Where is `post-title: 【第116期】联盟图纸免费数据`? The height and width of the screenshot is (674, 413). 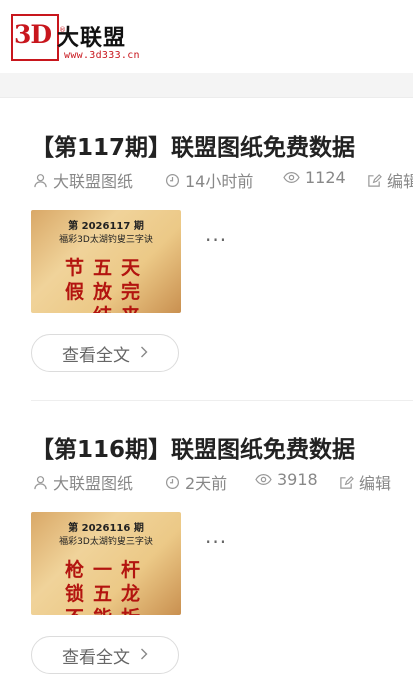
post-title: 【第116期】联盟图纸免费数据 is located at coordinates (193, 447).